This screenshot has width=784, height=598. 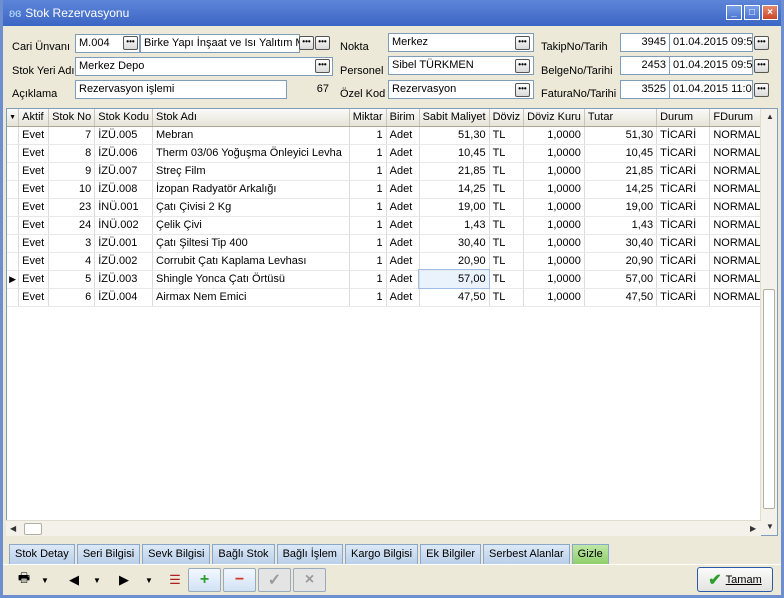 I want to click on takip-lookup-button: •••, so click(x=761, y=43).